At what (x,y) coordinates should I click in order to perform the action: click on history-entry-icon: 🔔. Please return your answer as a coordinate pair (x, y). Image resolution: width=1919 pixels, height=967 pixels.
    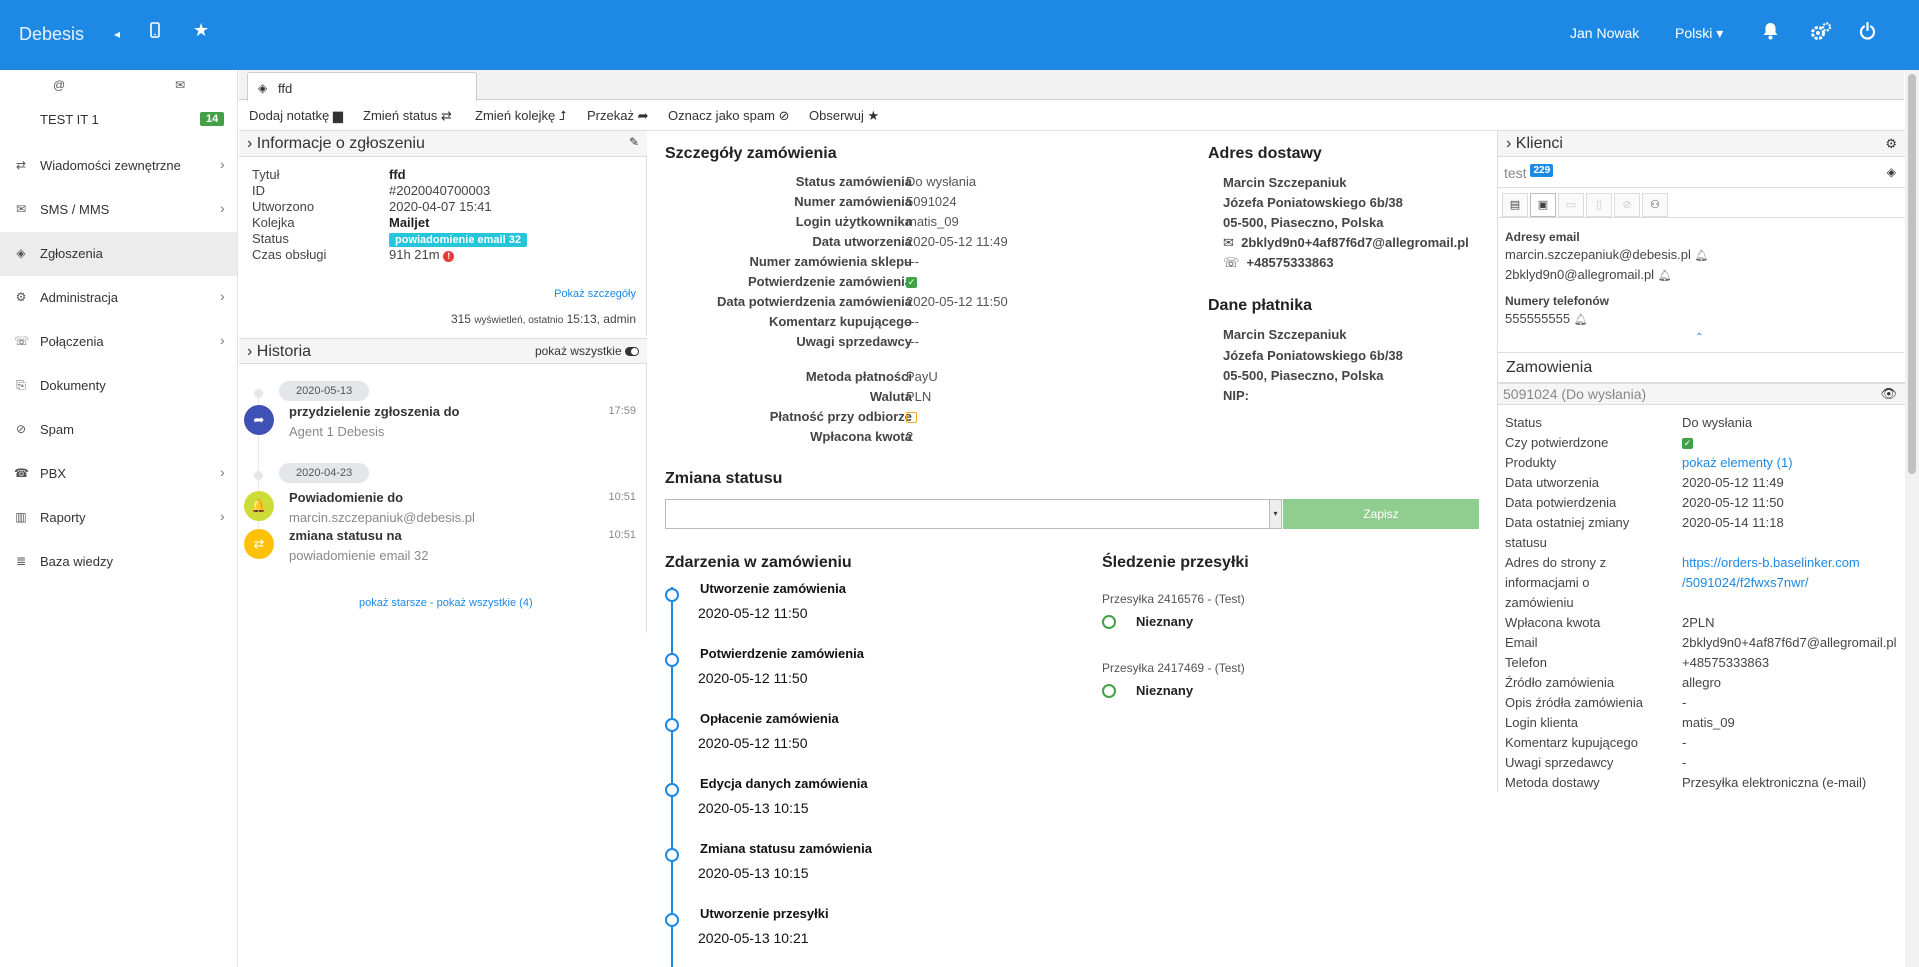
    Looking at the image, I should click on (259, 506).